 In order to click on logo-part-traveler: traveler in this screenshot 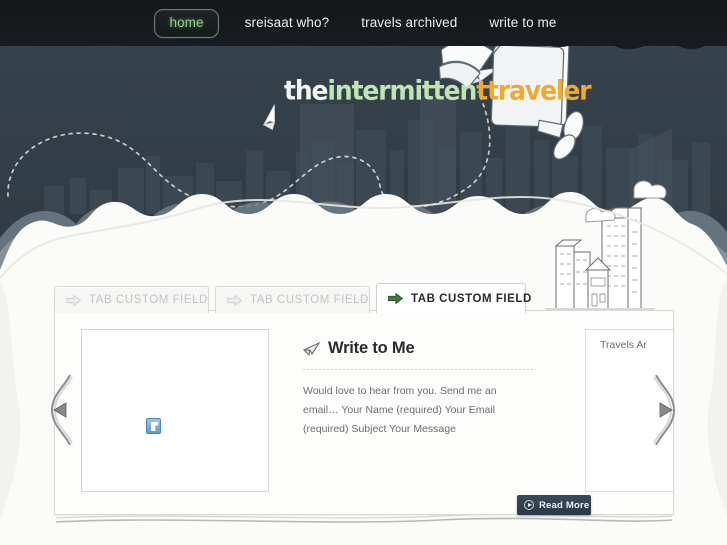, I will do `click(539, 90)`.